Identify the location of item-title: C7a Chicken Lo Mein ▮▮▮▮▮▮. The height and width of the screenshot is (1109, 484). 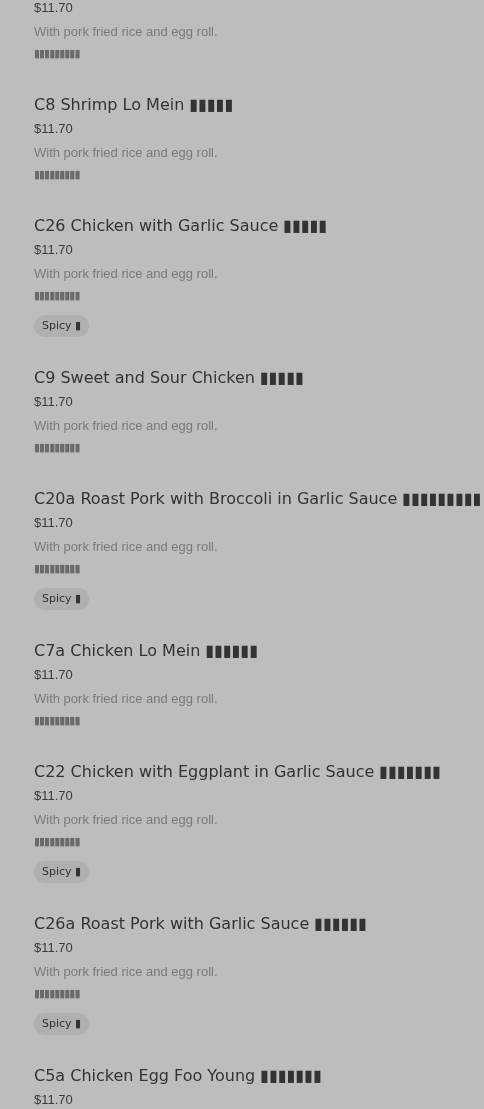
(146, 651).